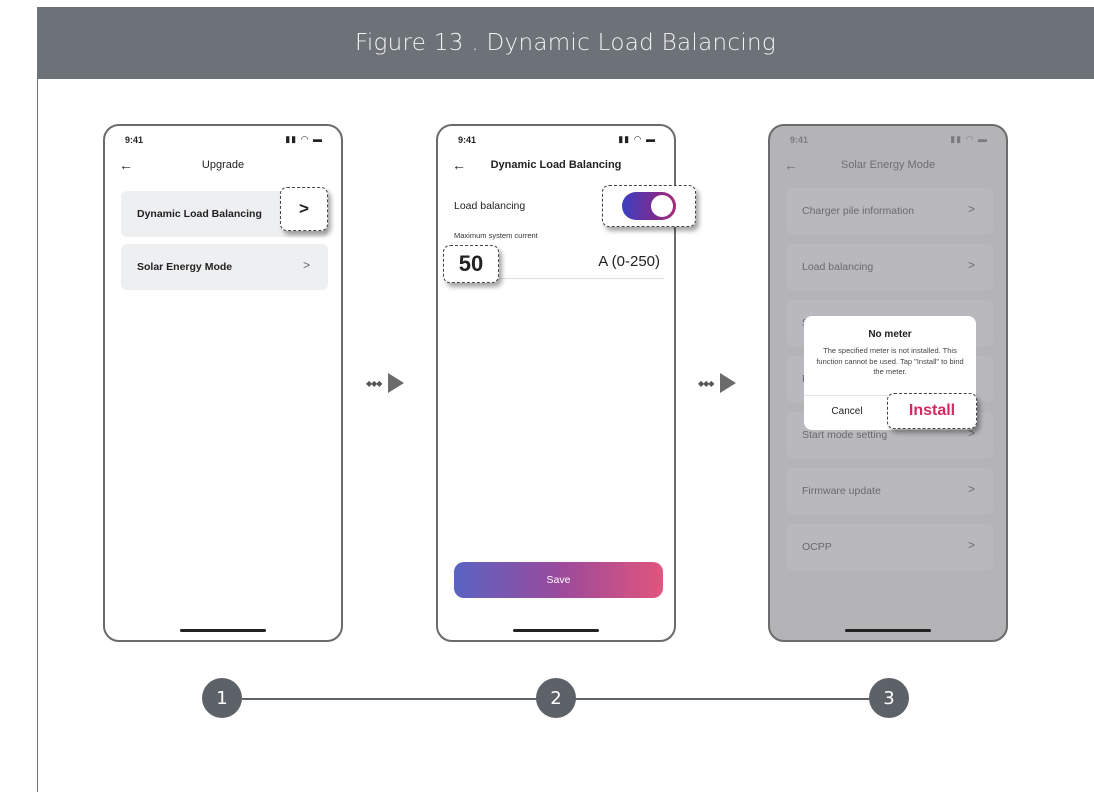 The image size is (1094, 792). I want to click on menu-item-ocpp: OCPP >, so click(889, 547).